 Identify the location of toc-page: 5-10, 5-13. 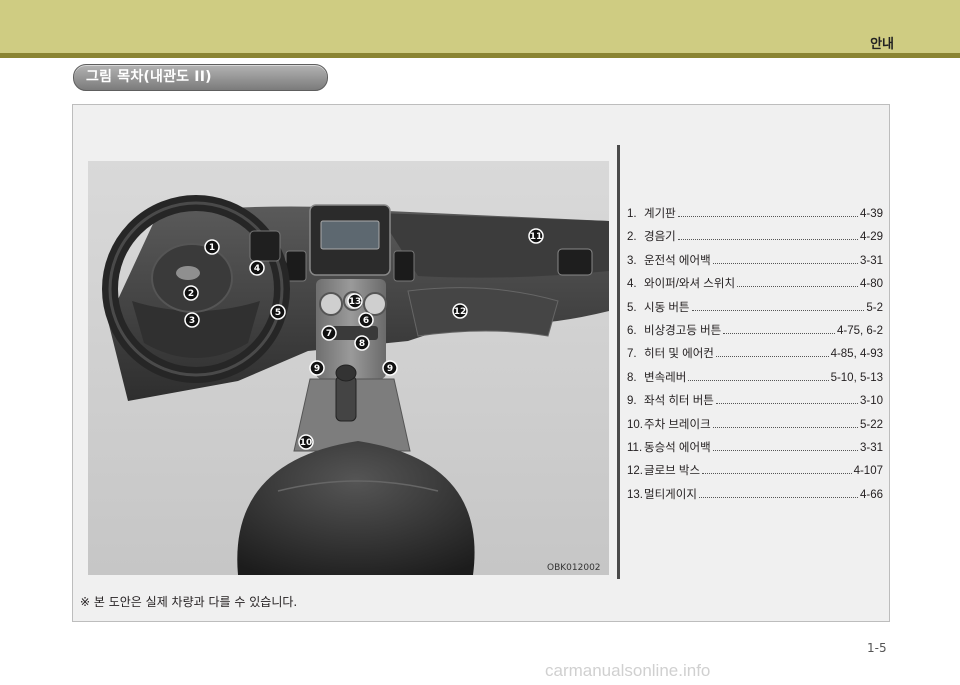
(856, 377).